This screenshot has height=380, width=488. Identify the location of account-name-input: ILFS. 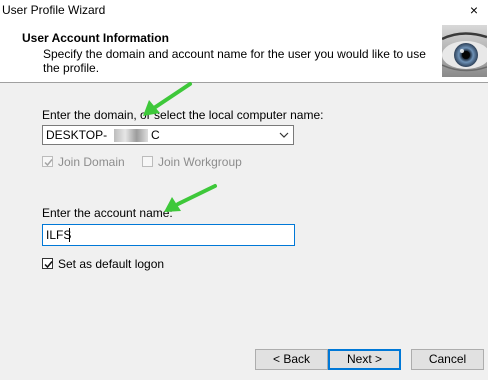
(168, 235).